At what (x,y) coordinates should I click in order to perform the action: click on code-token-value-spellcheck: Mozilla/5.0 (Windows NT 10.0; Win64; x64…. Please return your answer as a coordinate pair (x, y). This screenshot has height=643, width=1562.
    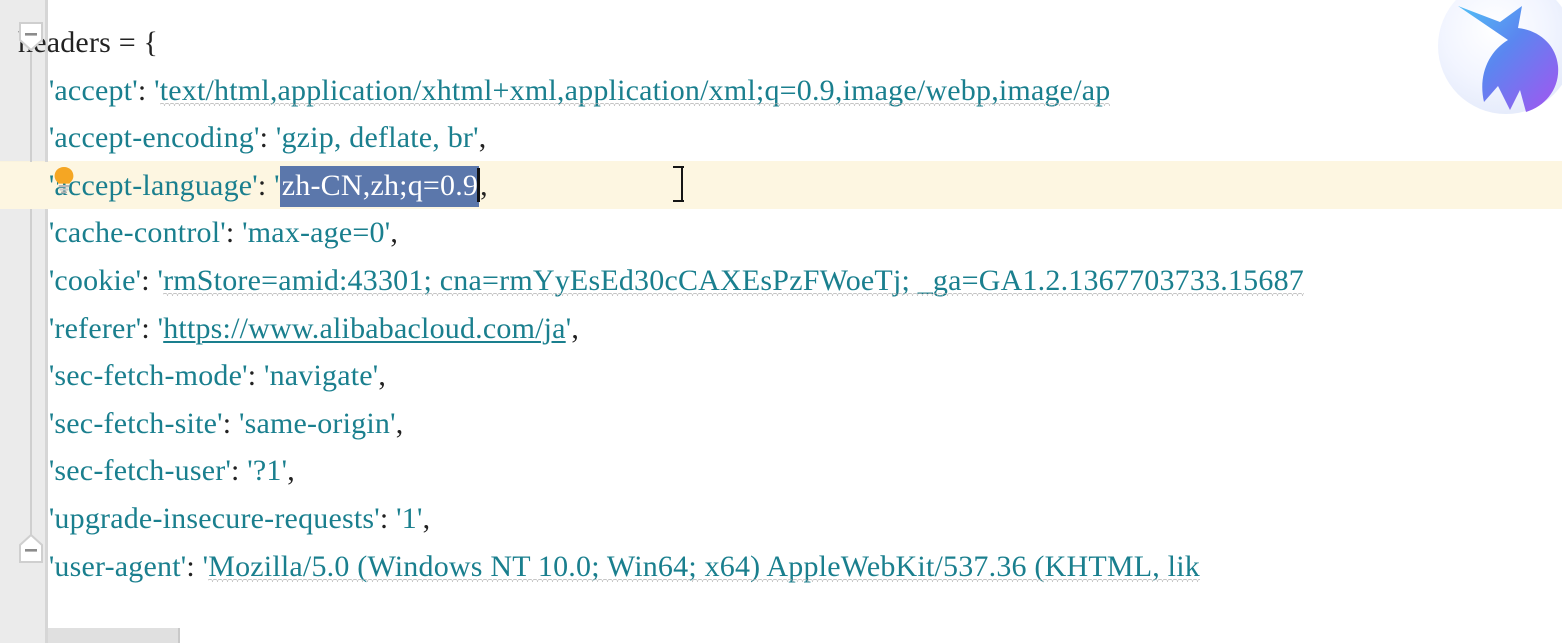
    Looking at the image, I should click on (704, 566).